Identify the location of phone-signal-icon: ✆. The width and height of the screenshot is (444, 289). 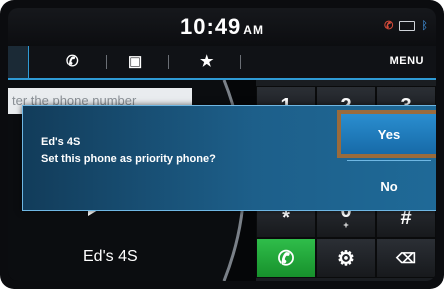
(389, 26).